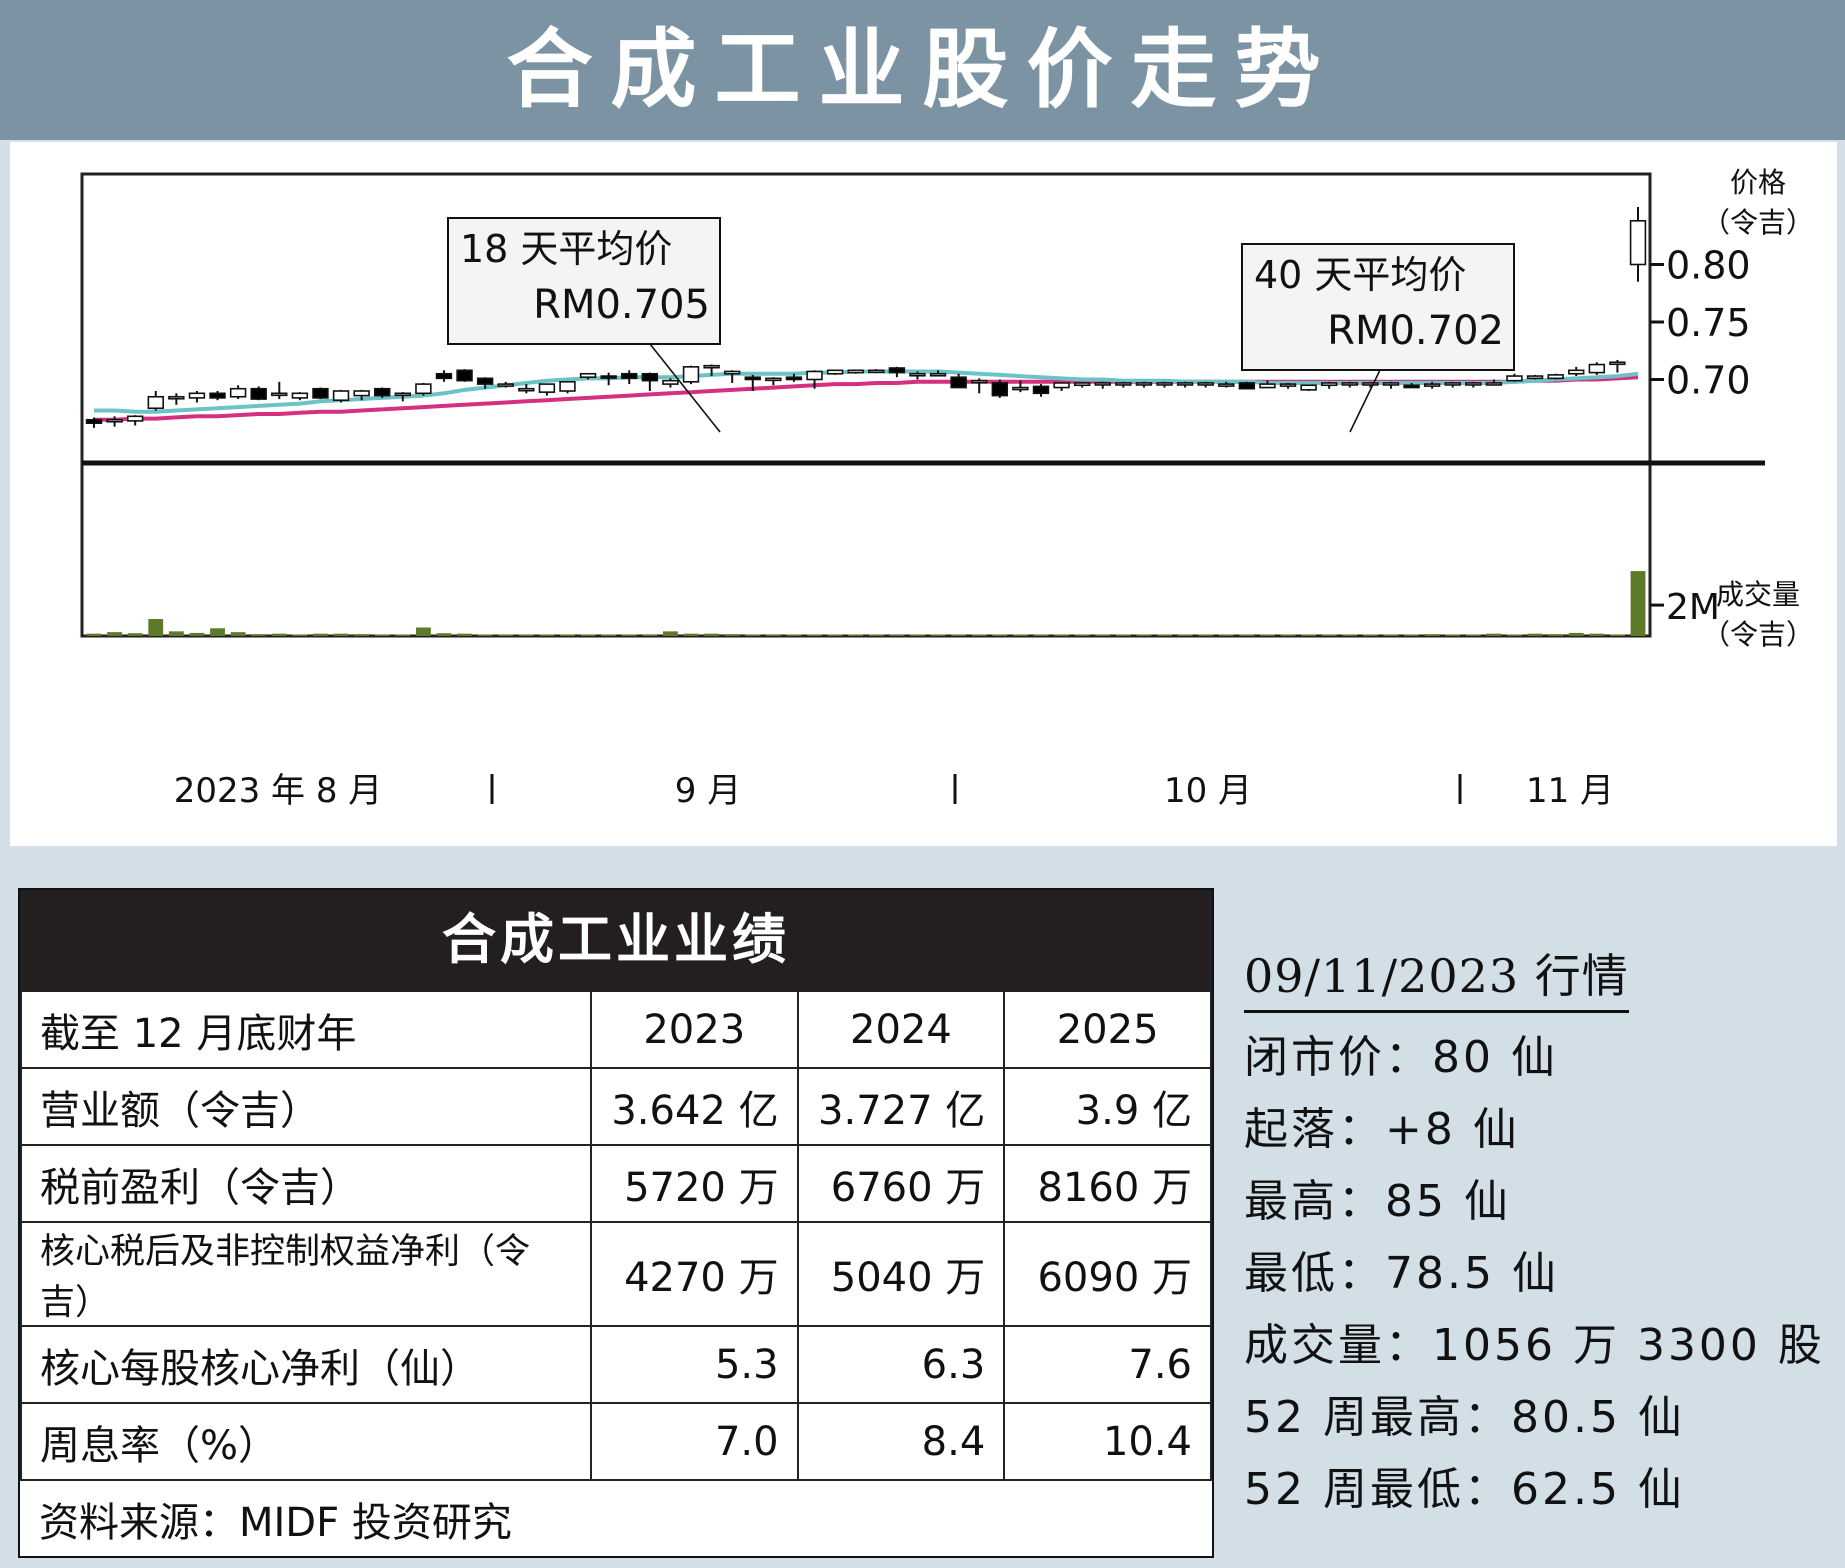  Describe the element at coordinates (278, 791) in the screenshot. I see `x-label: 2023 年 8 月` at that location.